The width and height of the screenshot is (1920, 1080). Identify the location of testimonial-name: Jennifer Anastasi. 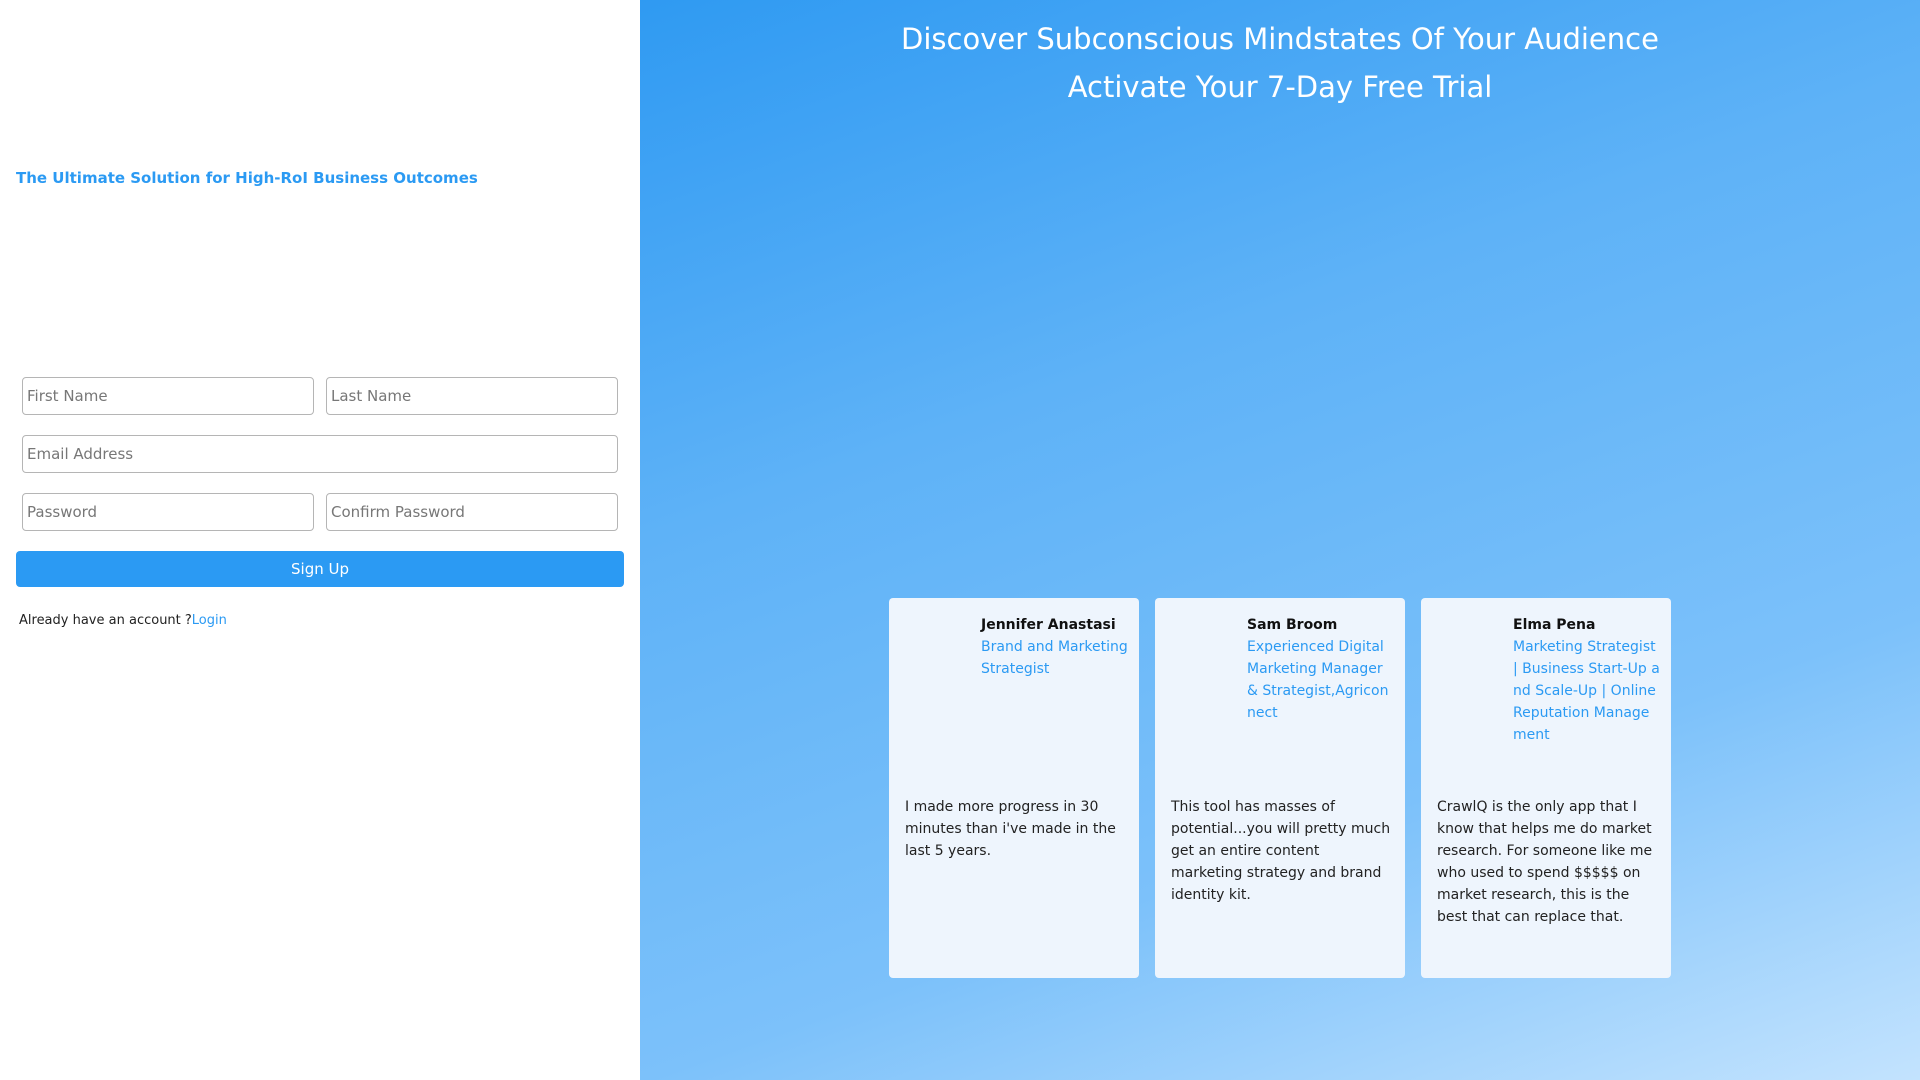
(1048, 625).